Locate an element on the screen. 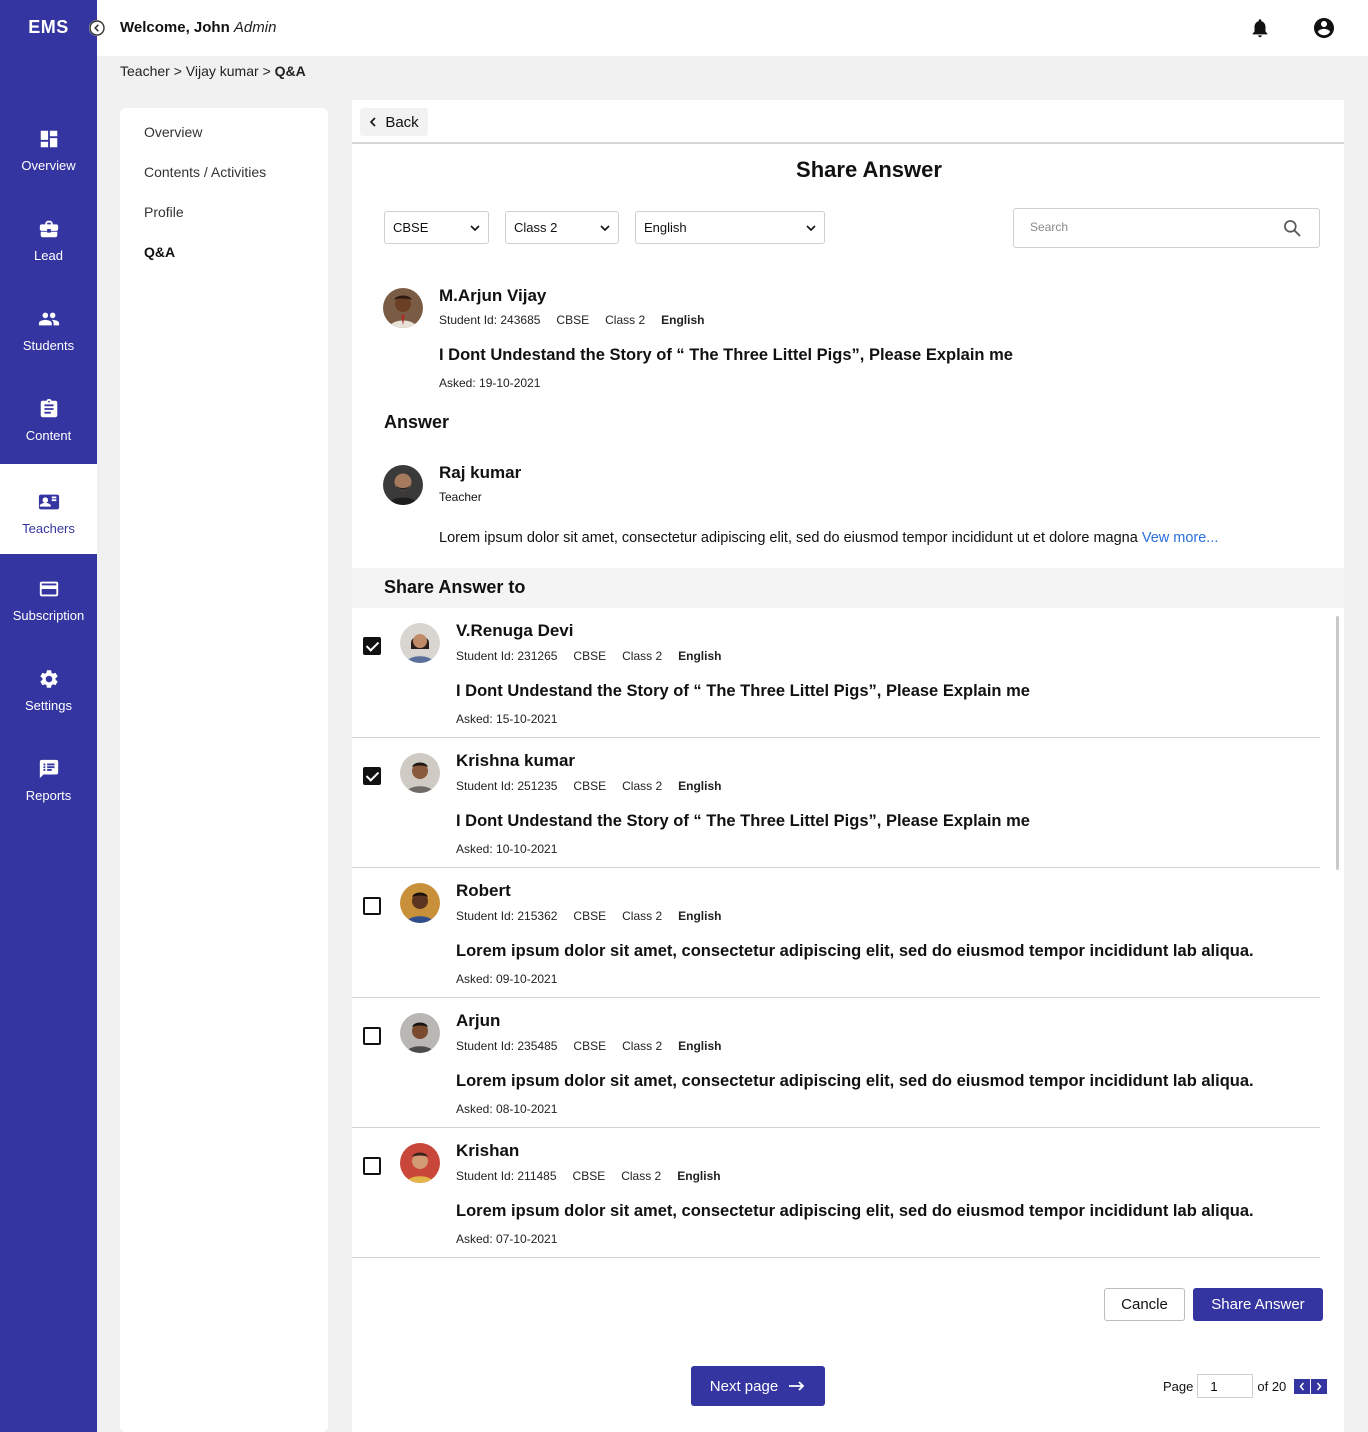 The height and width of the screenshot is (1432, 1368). submenu-contents-activities: Contents / Activities is located at coordinates (205, 172).